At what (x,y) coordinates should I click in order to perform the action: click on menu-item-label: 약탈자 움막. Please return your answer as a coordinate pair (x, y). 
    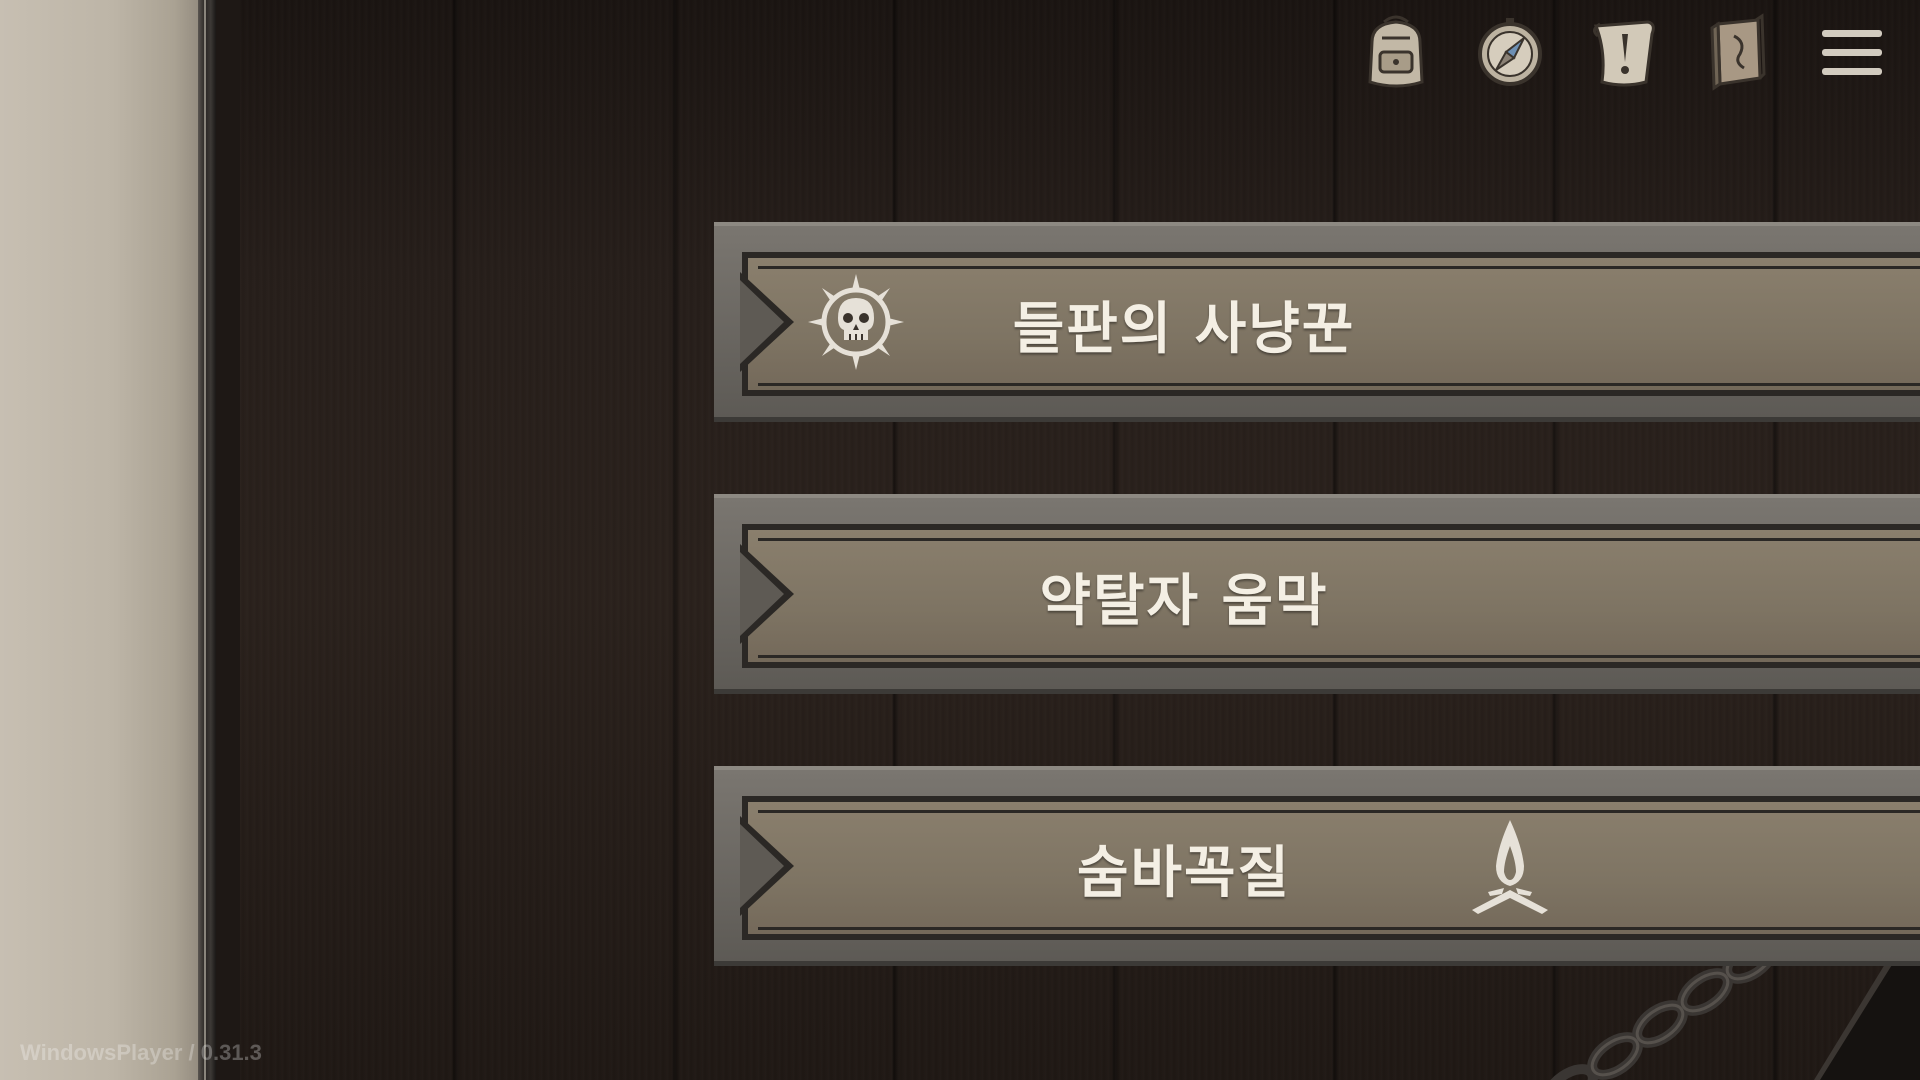
    Looking at the image, I should click on (1184, 601).